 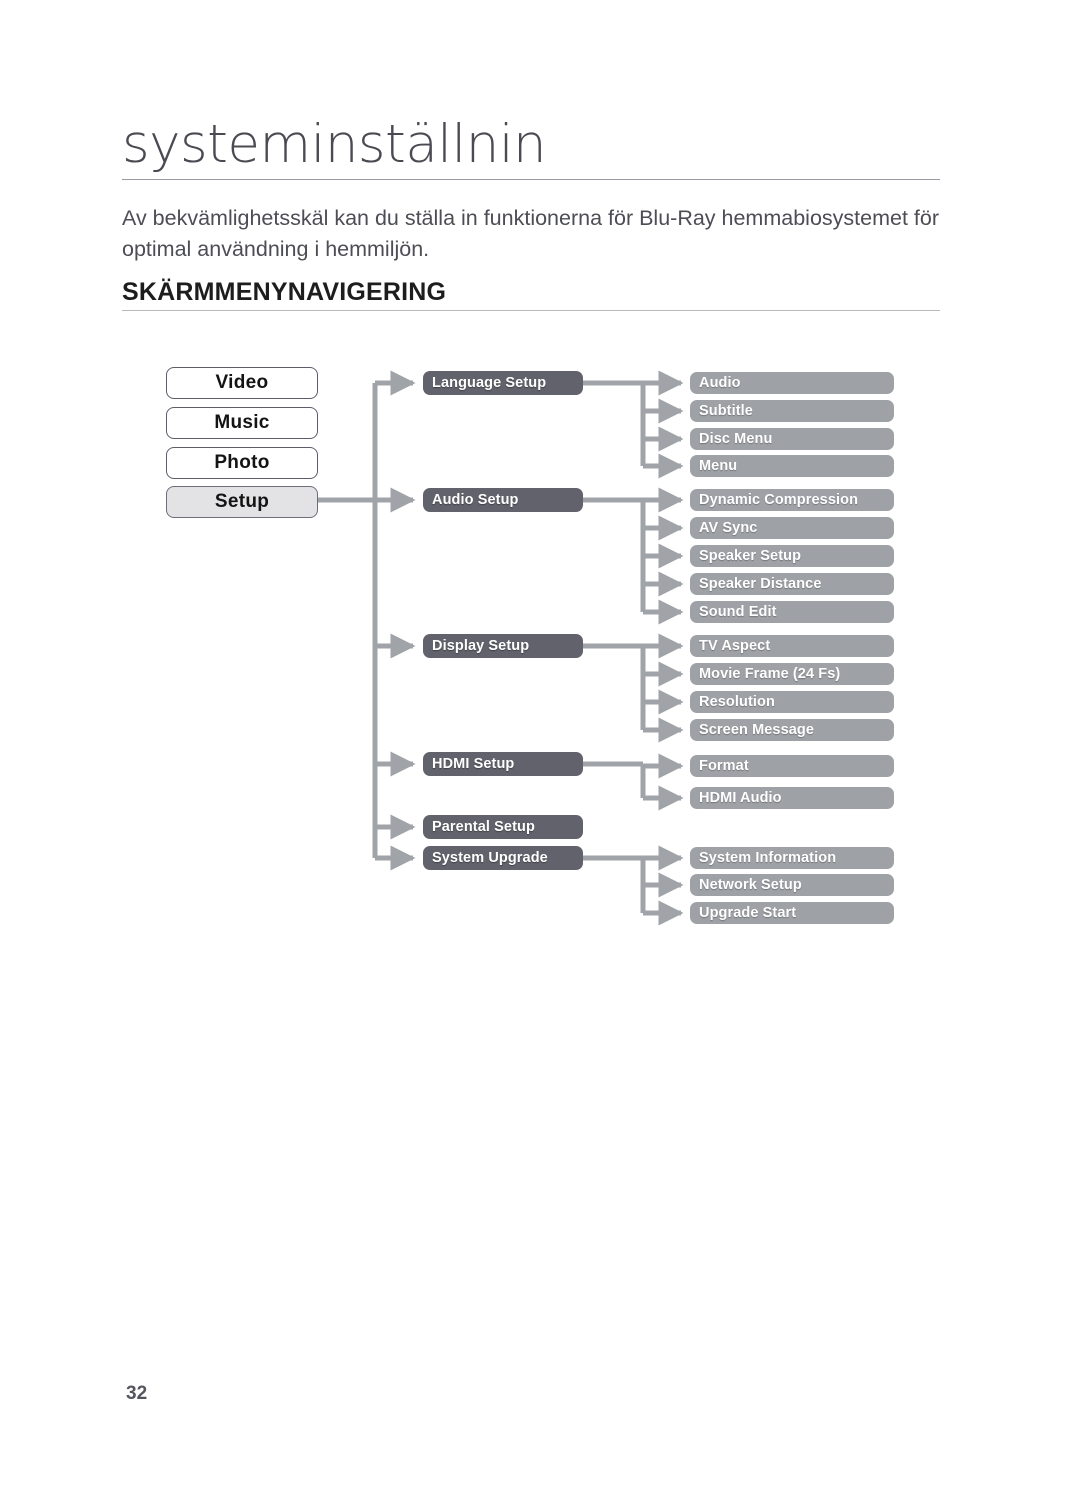 I want to click on option-speaker-distance: Speaker Distance, so click(x=792, y=584).